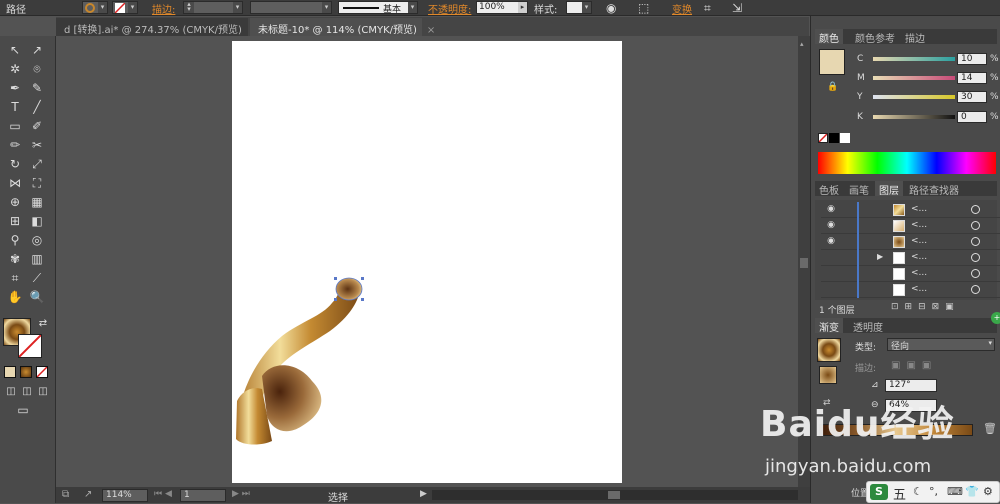 The image size is (1000, 504). Describe the element at coordinates (611, 8) in the screenshot. I see `recolor-icon: ◉` at that location.